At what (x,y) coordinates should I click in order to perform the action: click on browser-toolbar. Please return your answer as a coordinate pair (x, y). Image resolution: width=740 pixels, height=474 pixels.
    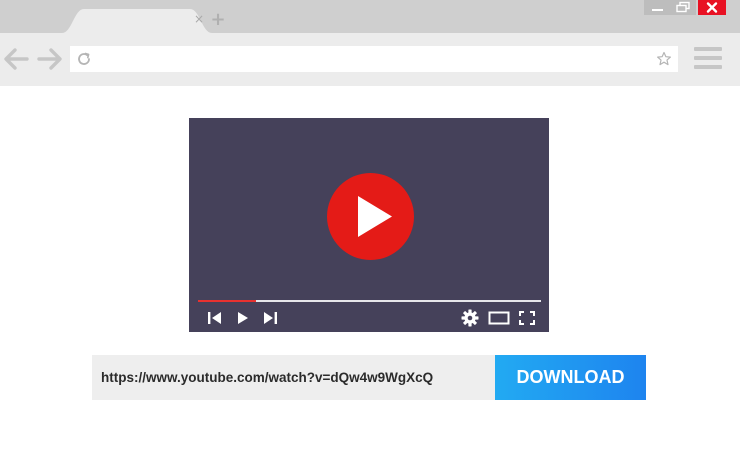
    Looking at the image, I should click on (370, 59).